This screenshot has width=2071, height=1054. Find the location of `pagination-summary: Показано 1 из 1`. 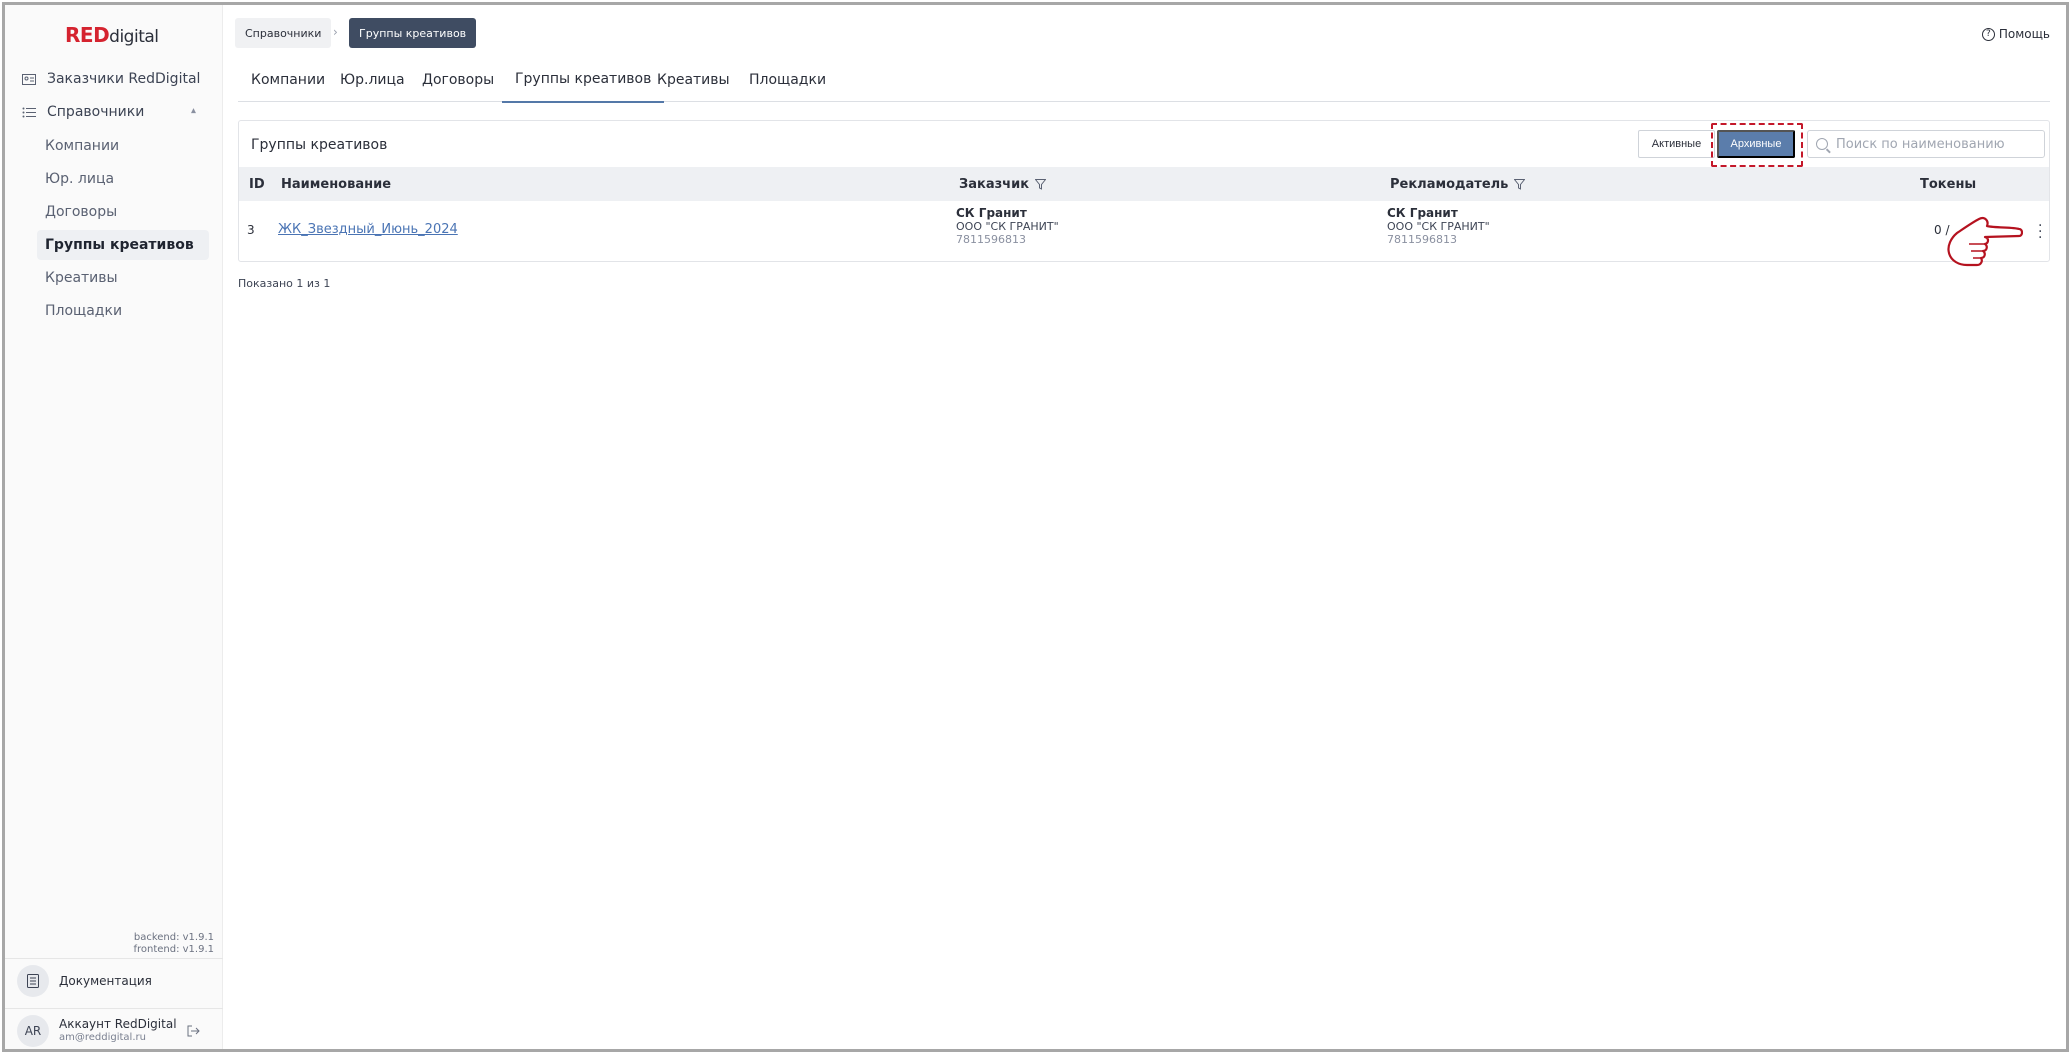

pagination-summary: Показано 1 из 1 is located at coordinates (284, 283).